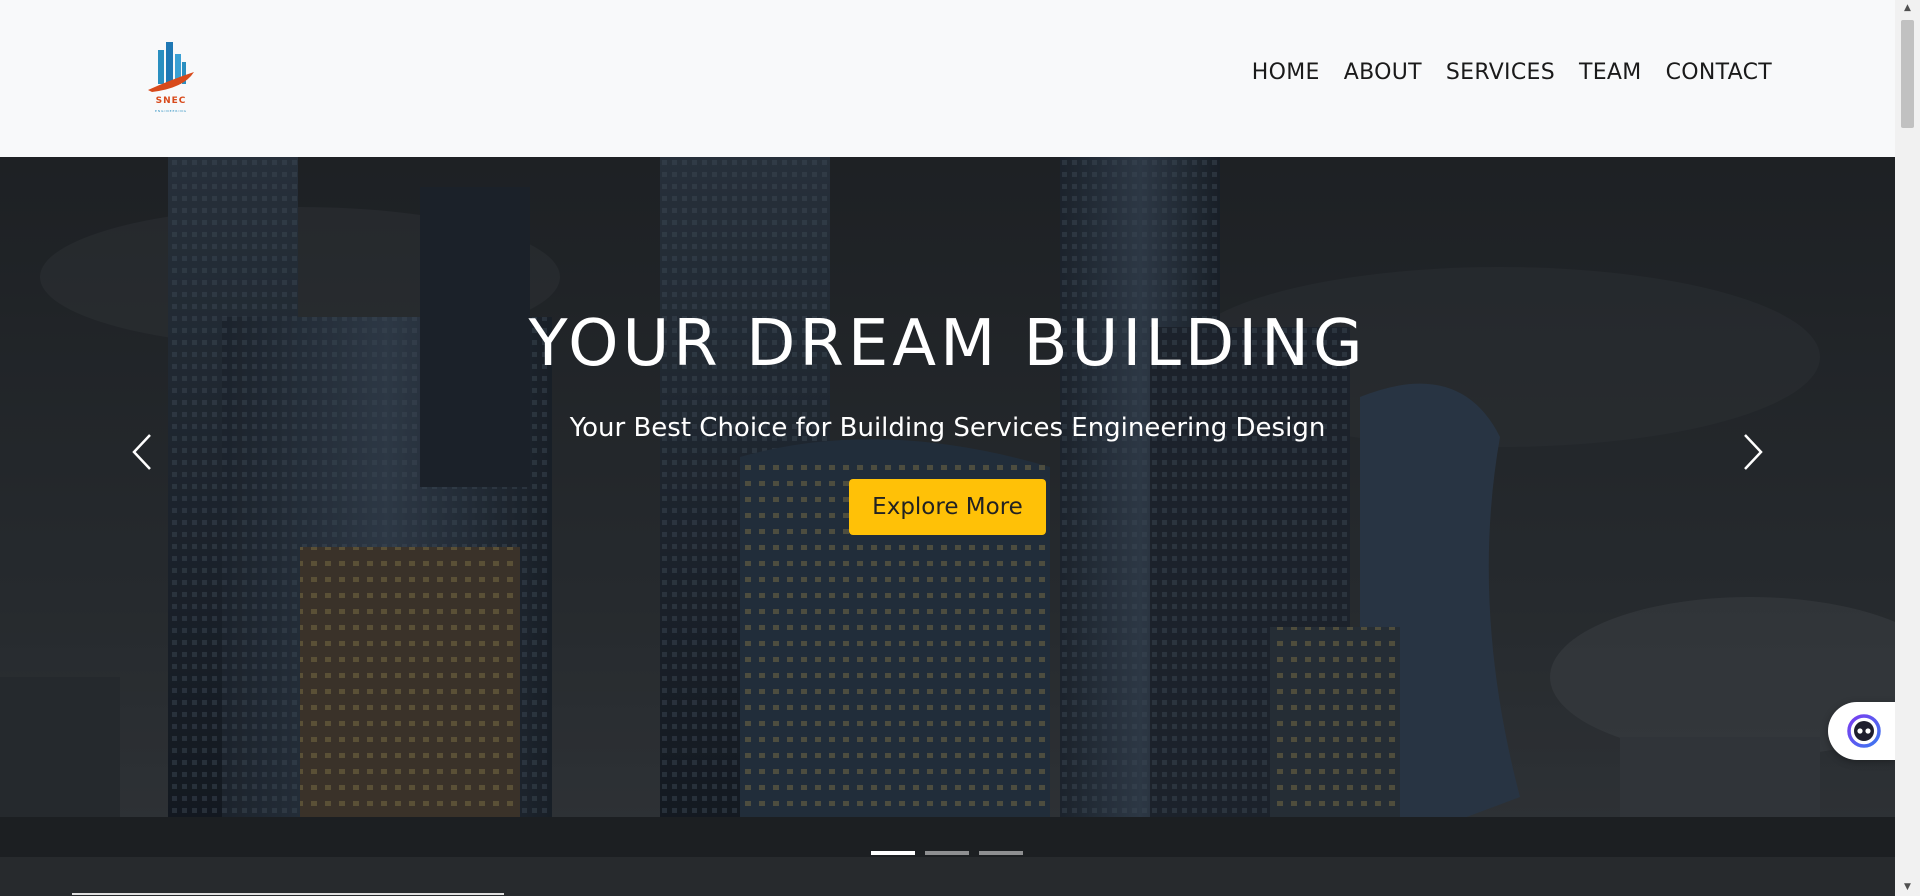 The height and width of the screenshot is (896, 1920). Describe the element at coordinates (1610, 72) in the screenshot. I see `nav-team: TEAM` at that location.